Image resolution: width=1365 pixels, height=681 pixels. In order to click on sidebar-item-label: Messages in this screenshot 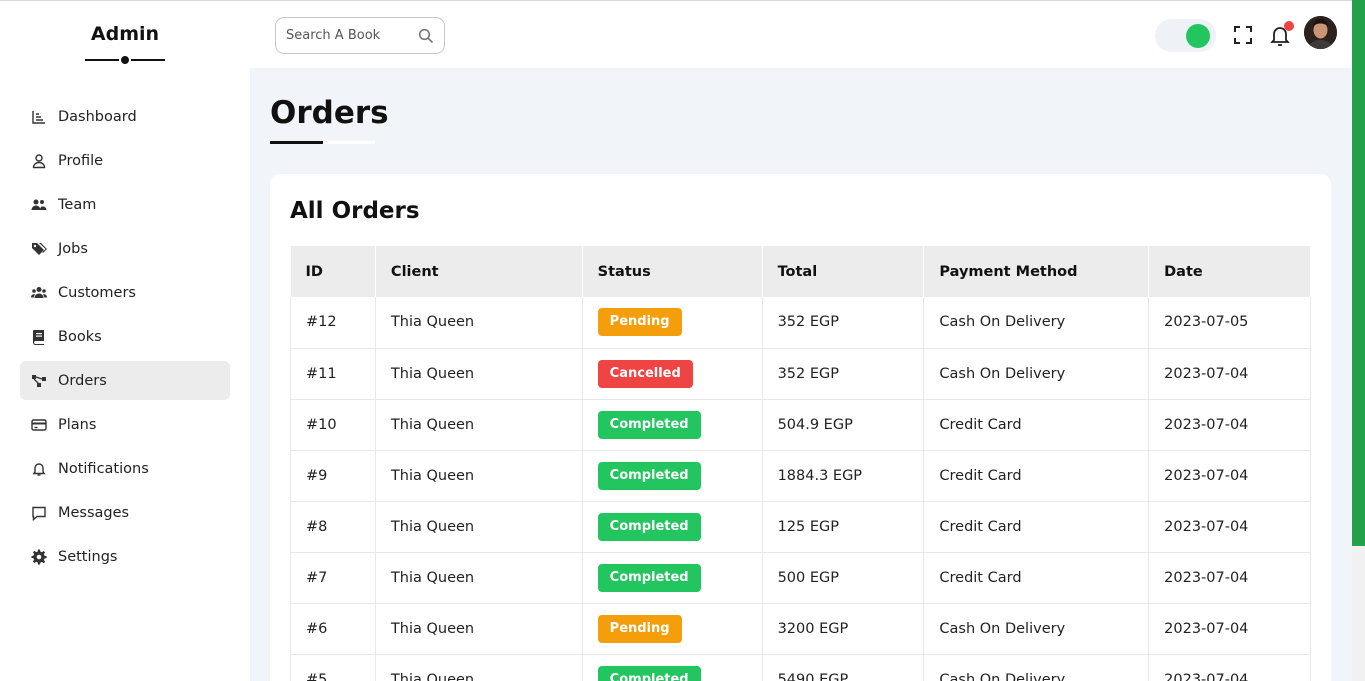, I will do `click(94, 512)`.